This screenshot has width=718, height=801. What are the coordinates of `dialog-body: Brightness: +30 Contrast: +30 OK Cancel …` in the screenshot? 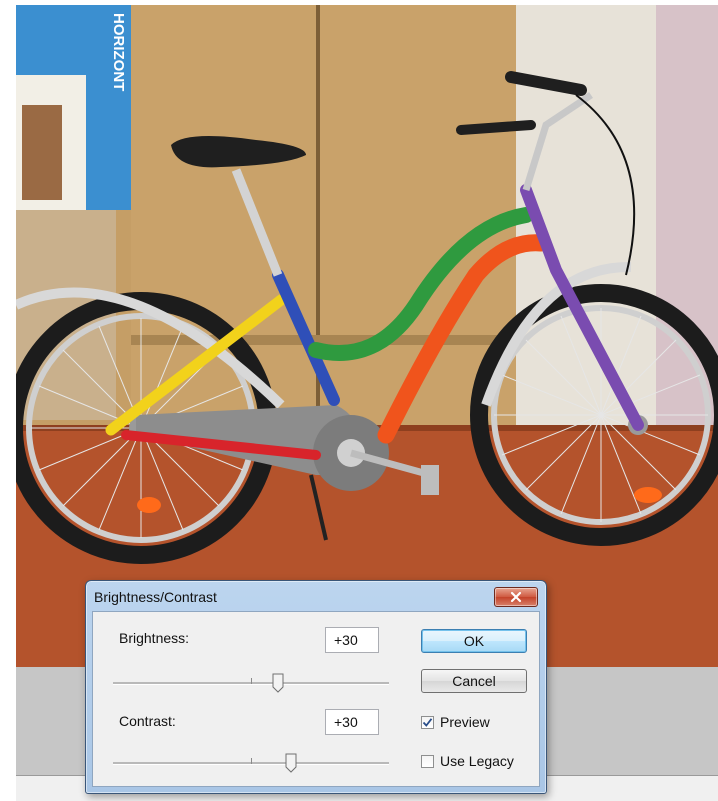 It's located at (316, 699).